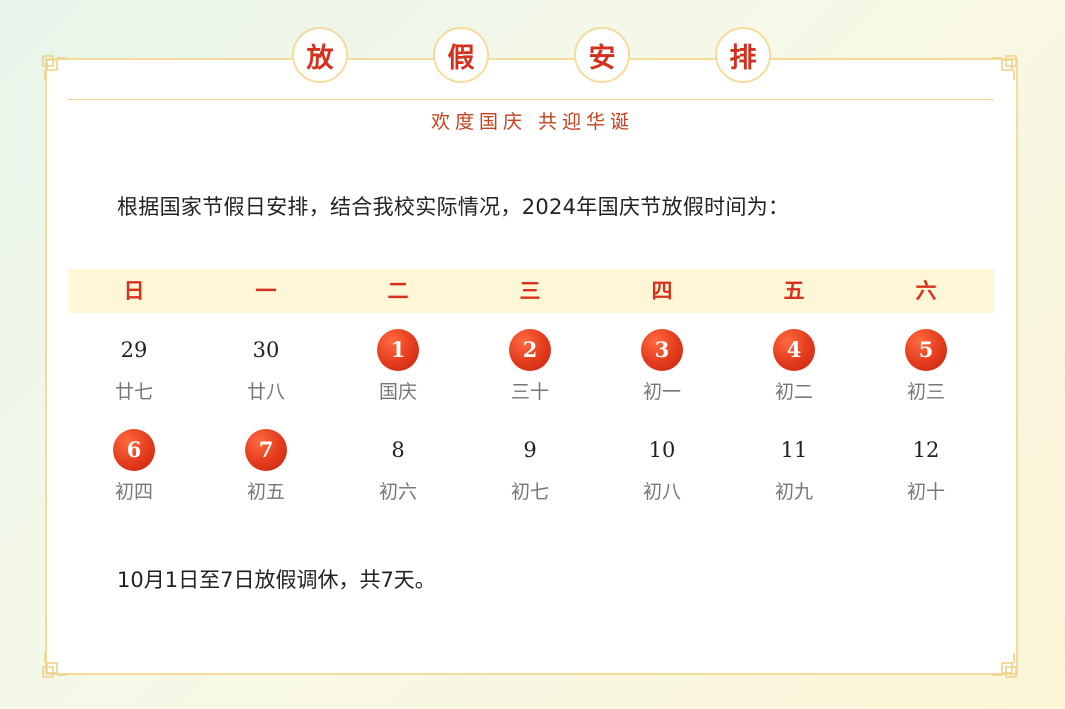 The image size is (1065, 709). I want to click on lunar-date: 初十, so click(925, 492).